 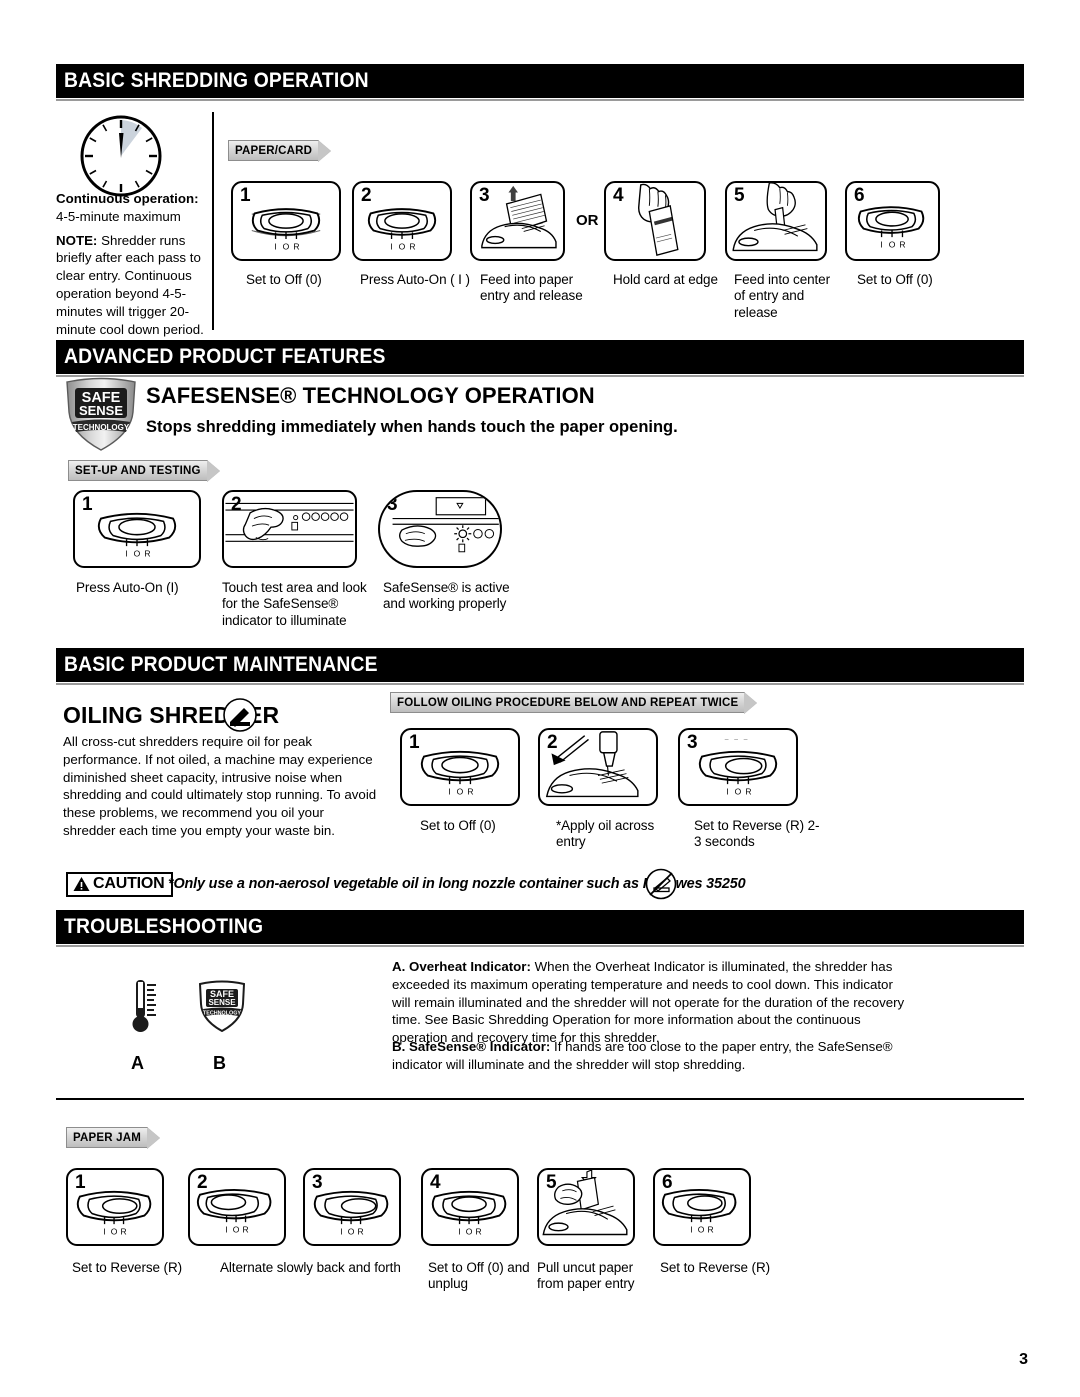 I want to click on vertical-divider, so click(x=213, y=221).